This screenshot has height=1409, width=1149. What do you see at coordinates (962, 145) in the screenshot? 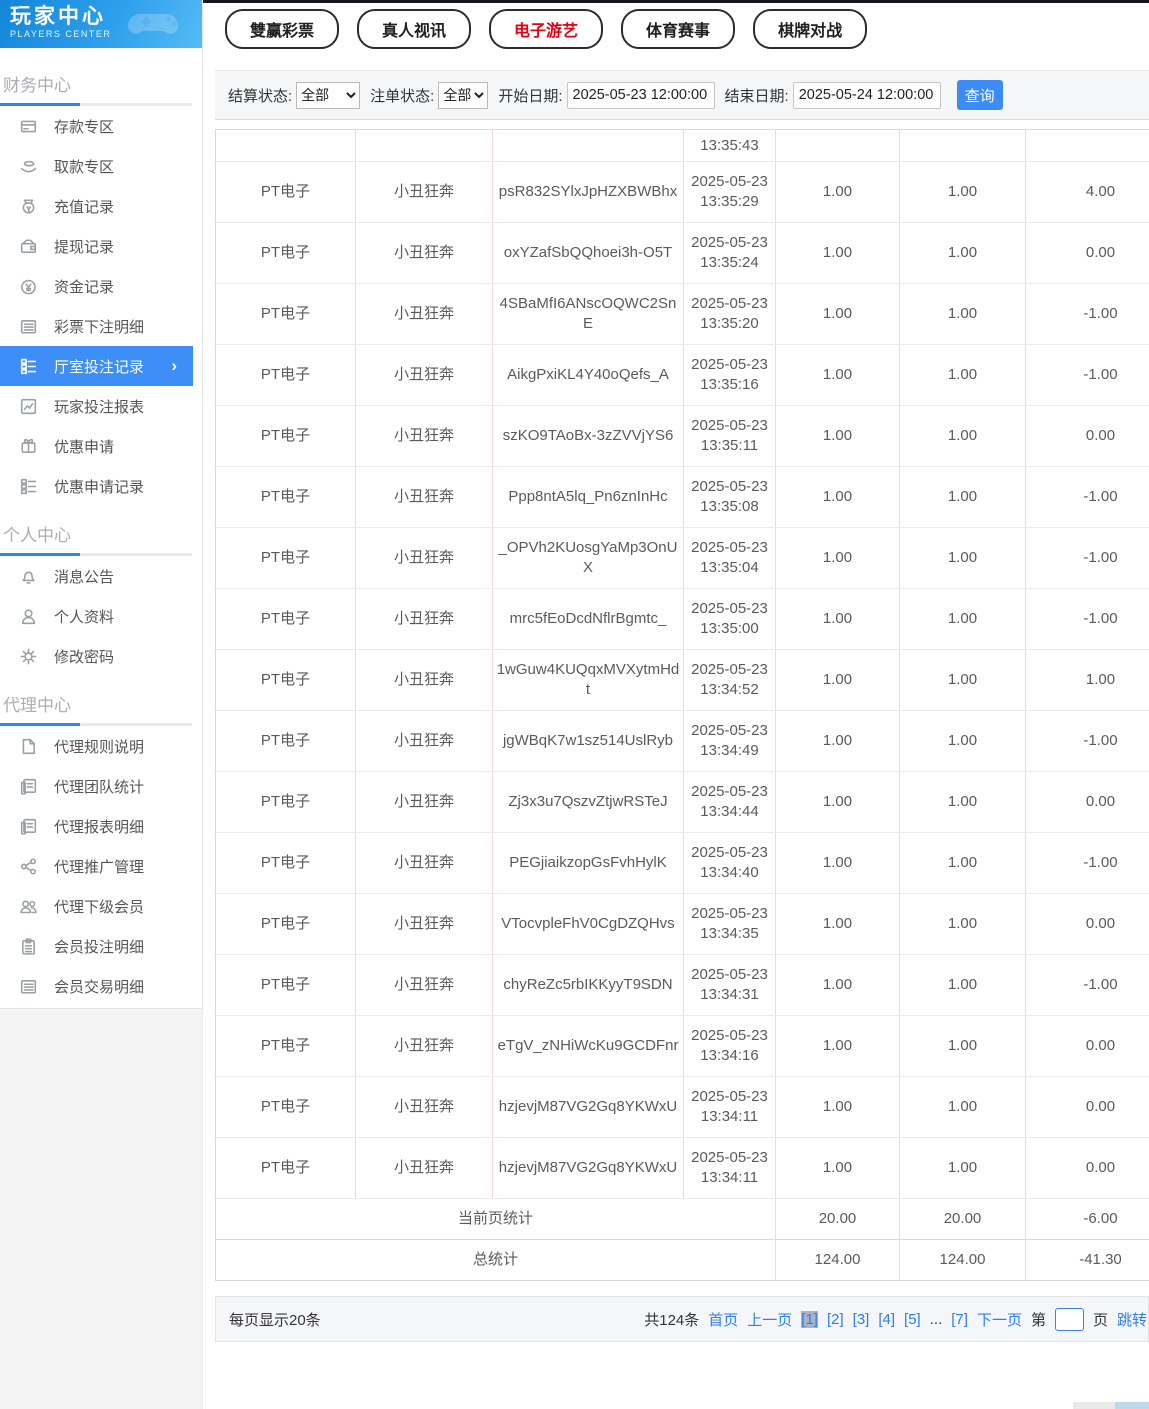
I see `valid-bet-cell` at bounding box center [962, 145].